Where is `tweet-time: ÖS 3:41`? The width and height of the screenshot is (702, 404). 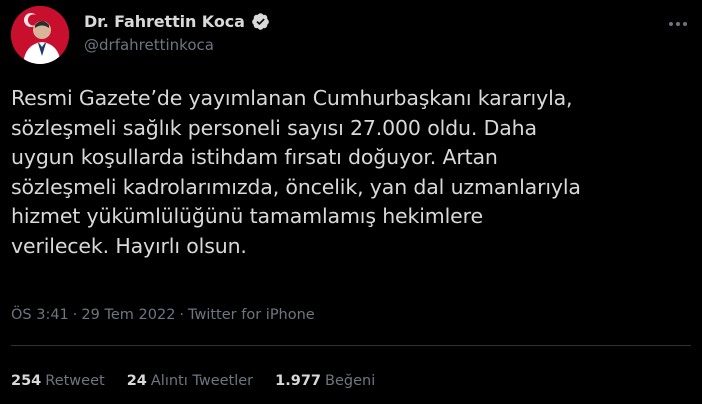
tweet-time: ÖS 3:41 is located at coordinates (40, 315).